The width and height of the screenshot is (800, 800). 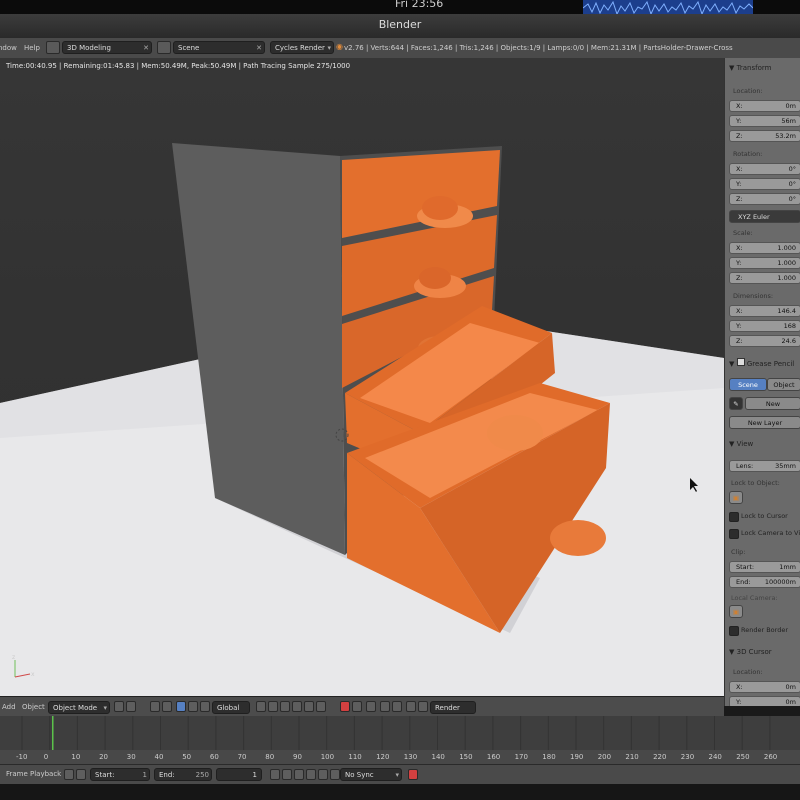 What do you see at coordinates (764, 701) in the screenshot?
I see `cursor-y-field: Y: 0m` at bounding box center [764, 701].